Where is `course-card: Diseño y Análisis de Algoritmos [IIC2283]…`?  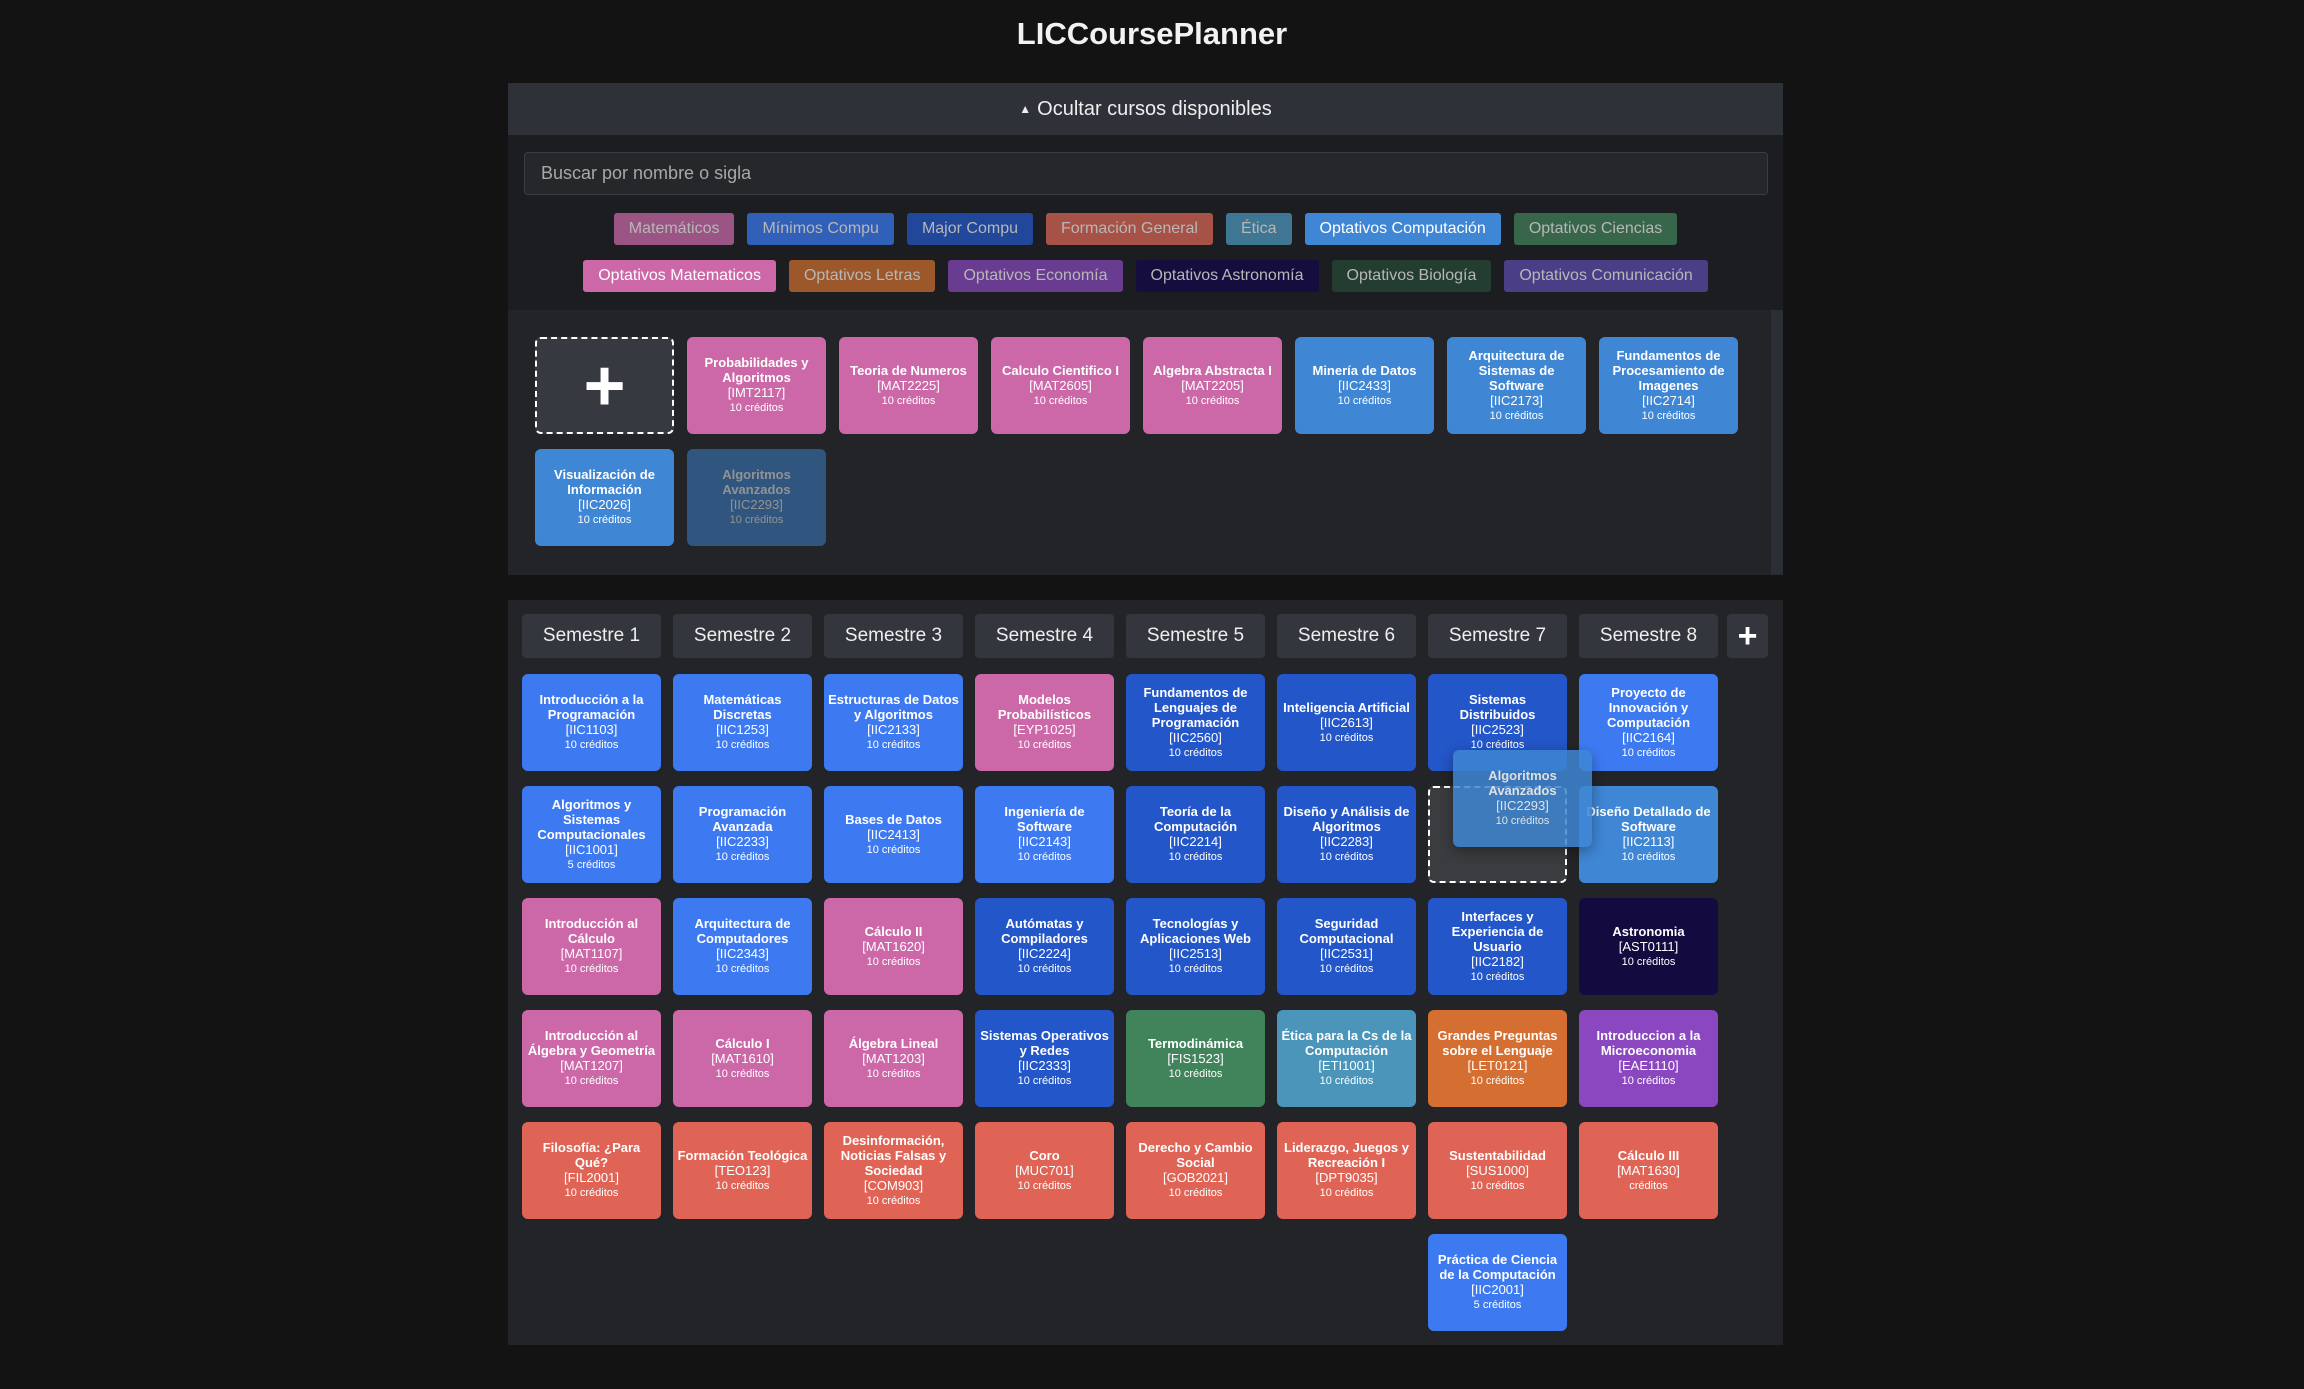 course-card: Diseño y Análisis de Algoritmos [IIC2283]… is located at coordinates (1346, 834).